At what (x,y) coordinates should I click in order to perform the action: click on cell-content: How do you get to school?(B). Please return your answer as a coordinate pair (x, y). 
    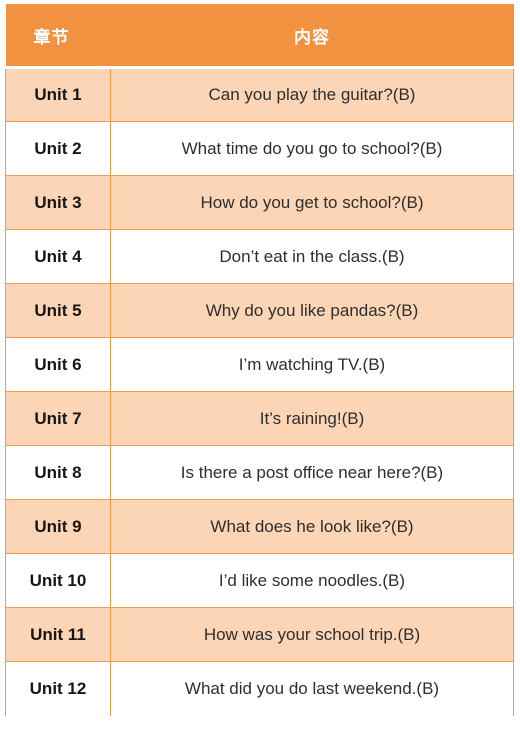
    Looking at the image, I should click on (312, 202).